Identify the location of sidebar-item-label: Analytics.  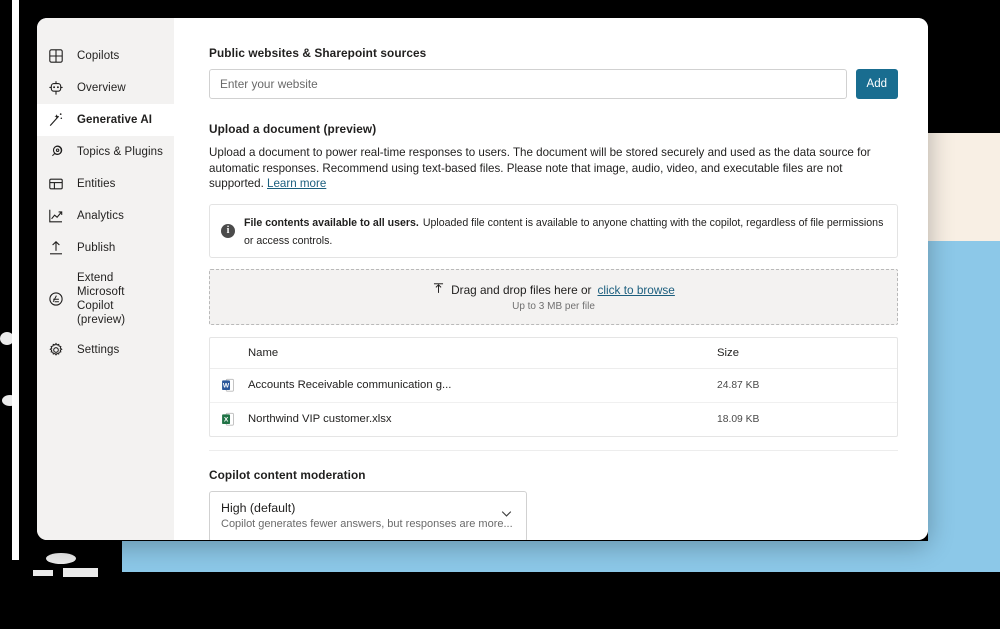
(100, 216).